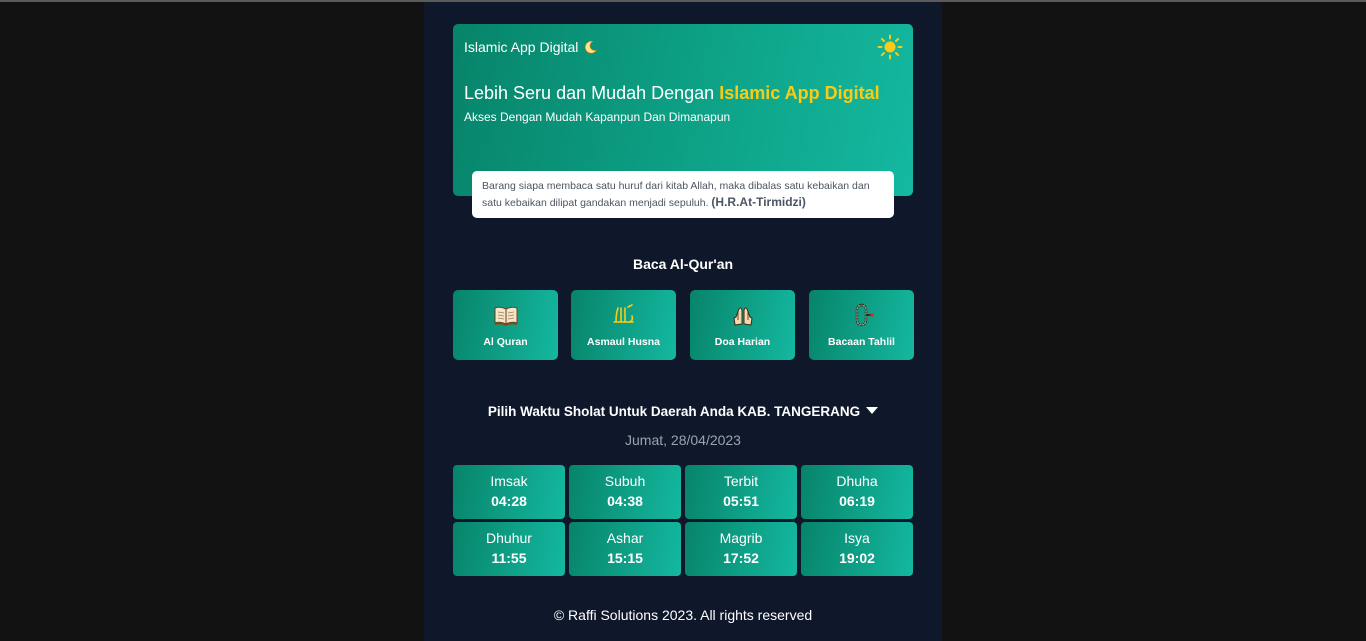  Describe the element at coordinates (625, 558) in the screenshot. I see `prayer-time: 15:15` at that location.